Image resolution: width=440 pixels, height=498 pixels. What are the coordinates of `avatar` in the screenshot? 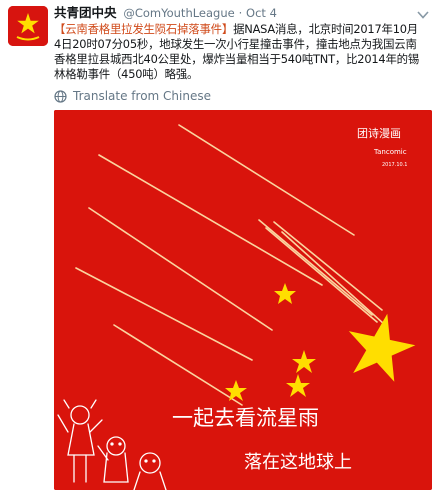 It's located at (28, 26).